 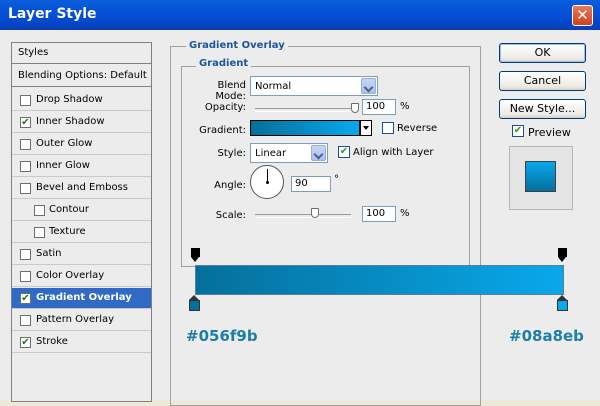 I want to click on inner-shadow-checkbox: ✔, so click(x=25, y=122).